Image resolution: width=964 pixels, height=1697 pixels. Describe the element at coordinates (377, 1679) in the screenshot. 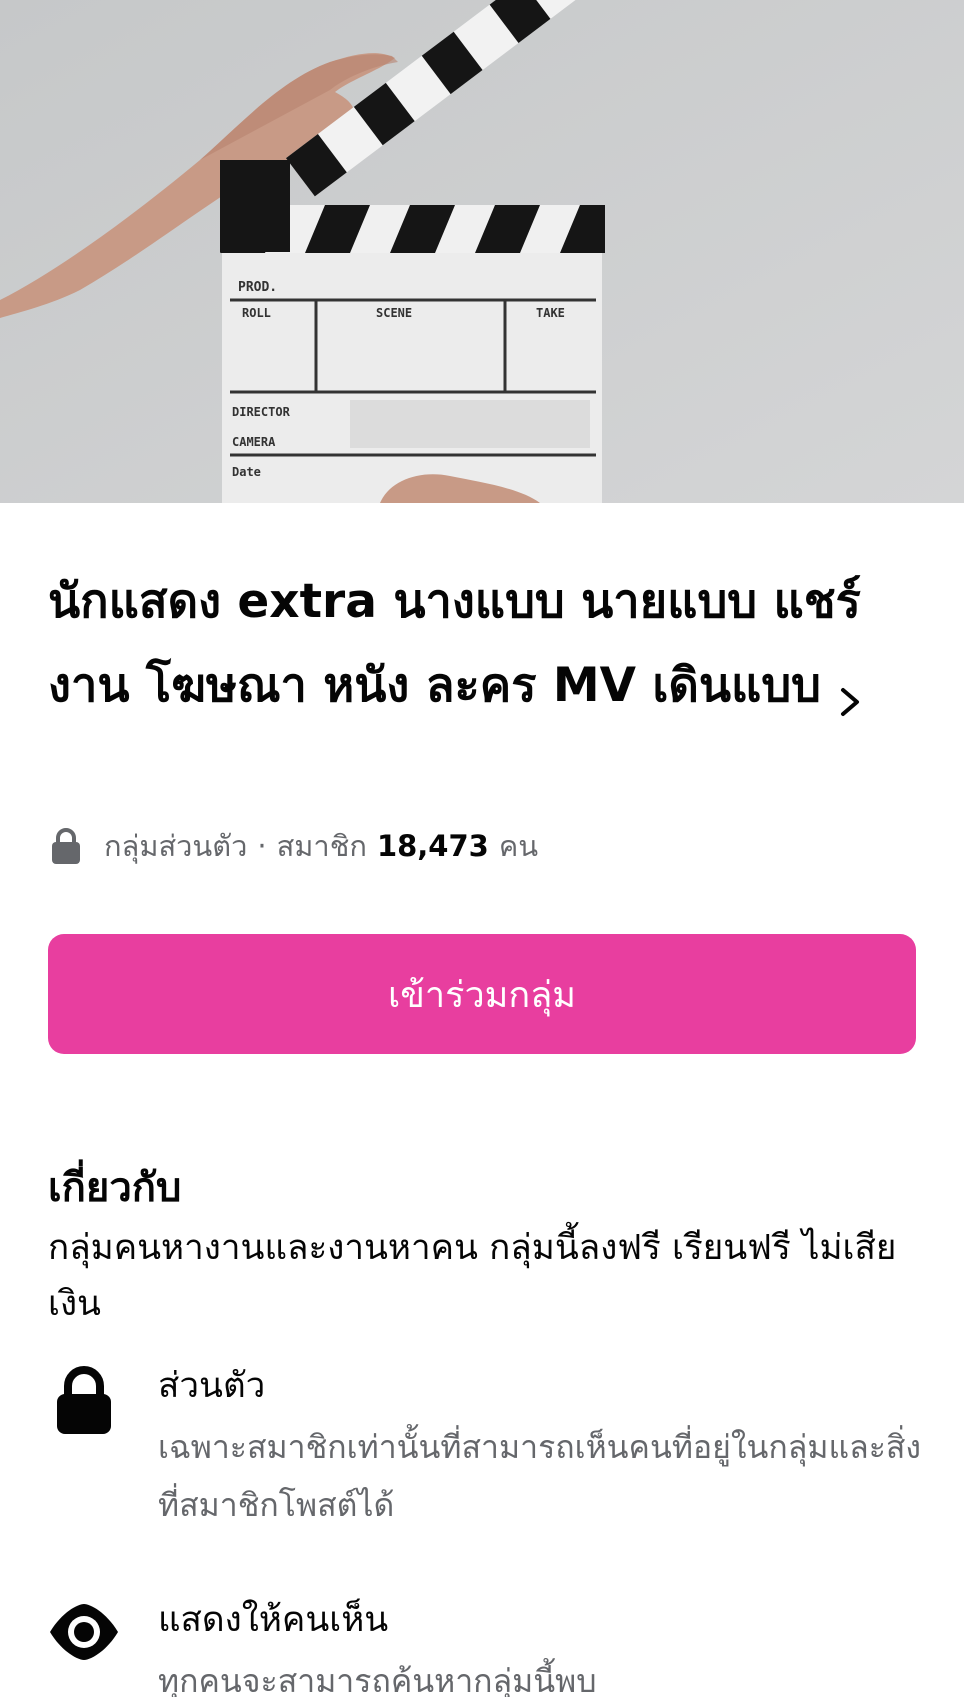

I see `feature-visible-description: ทุกคนจะสามารถค้นหากลุ่มนี้พบ` at that location.